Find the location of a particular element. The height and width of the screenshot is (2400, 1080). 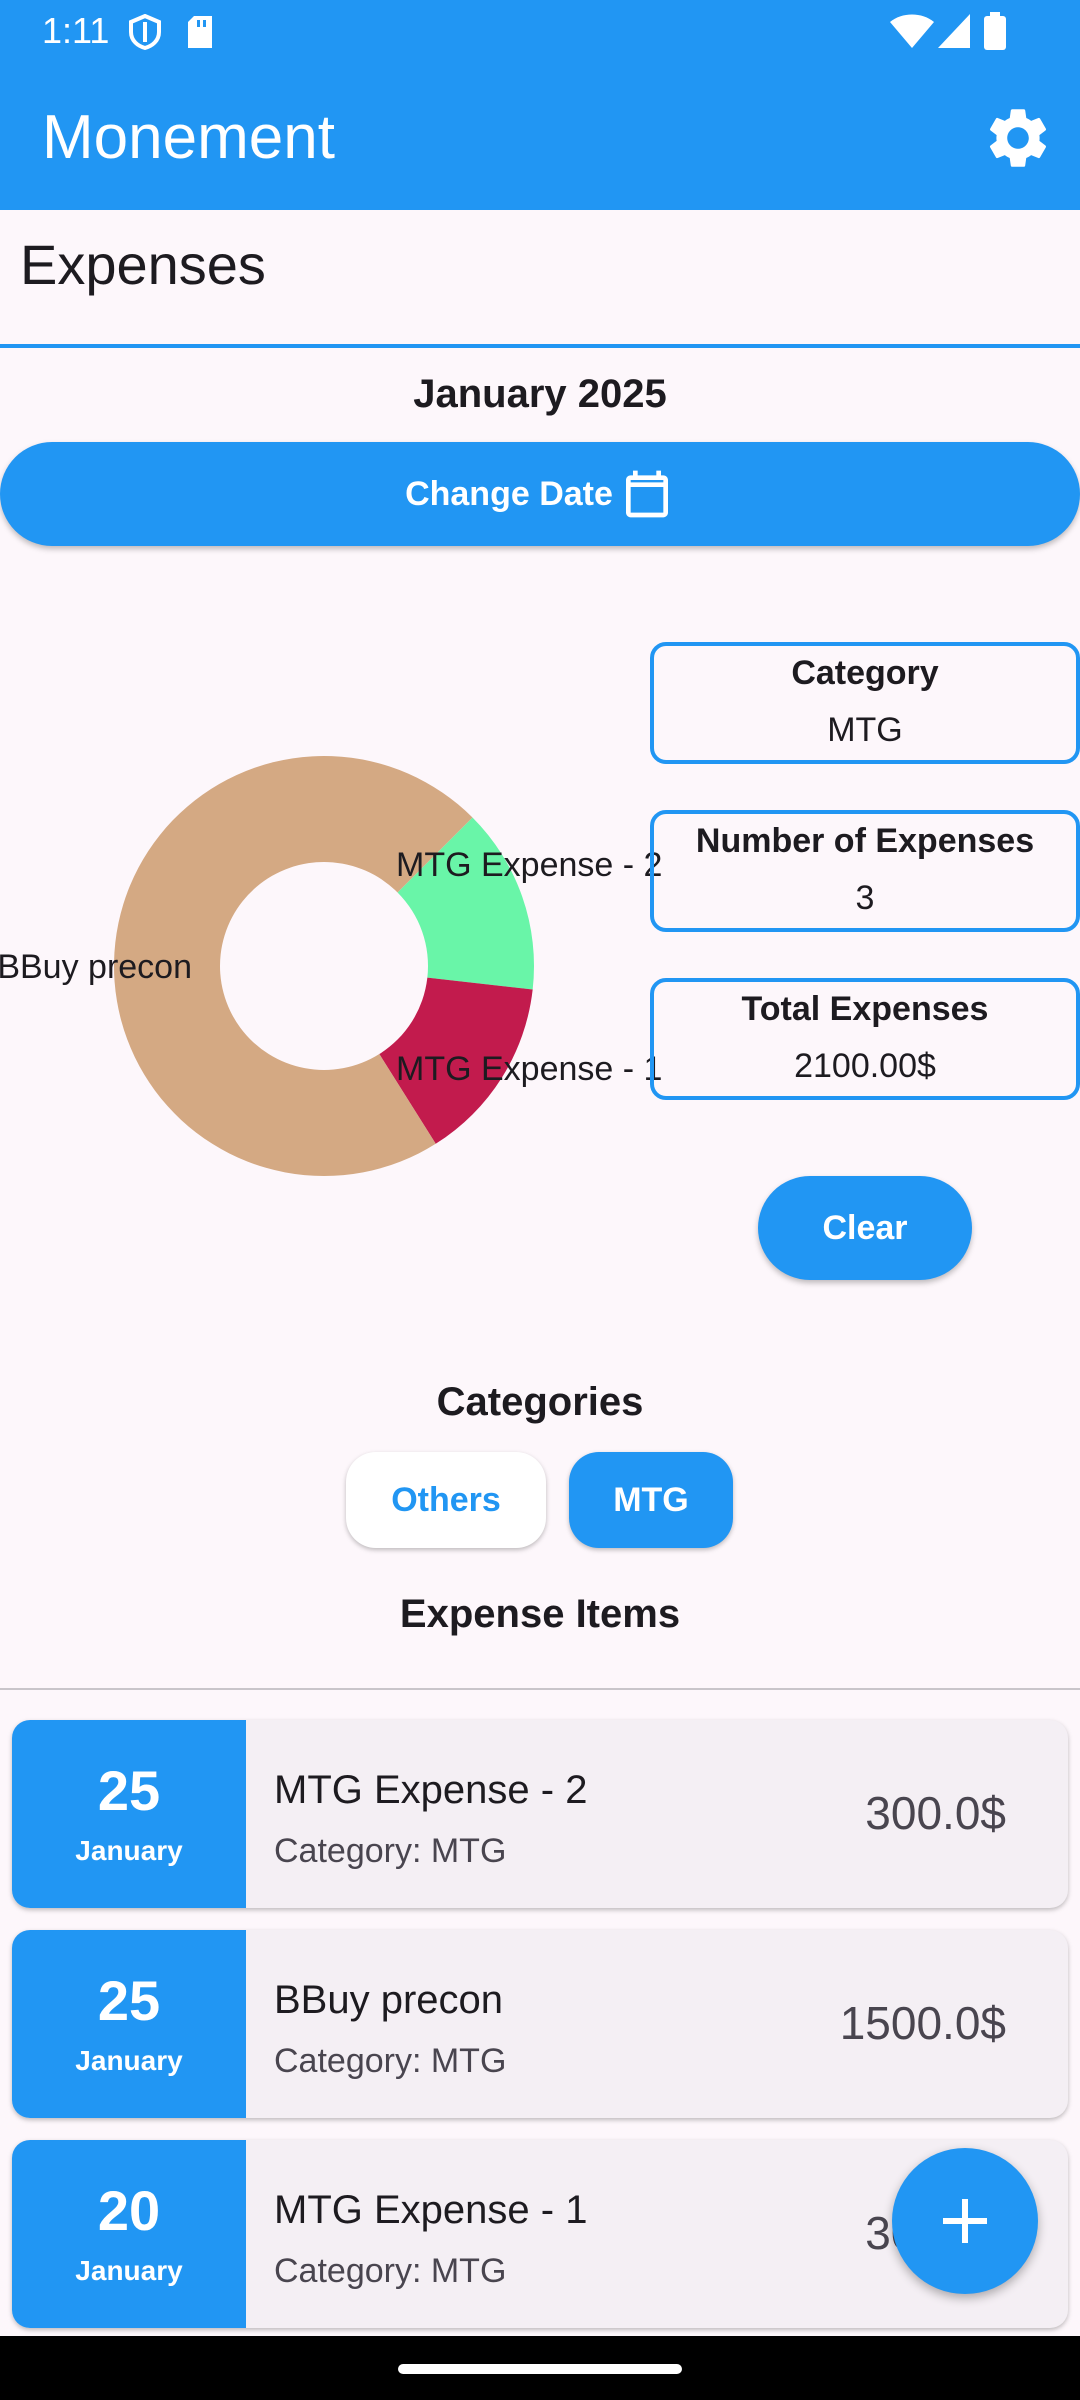

category-chip-mtg: MTG is located at coordinates (651, 1500).